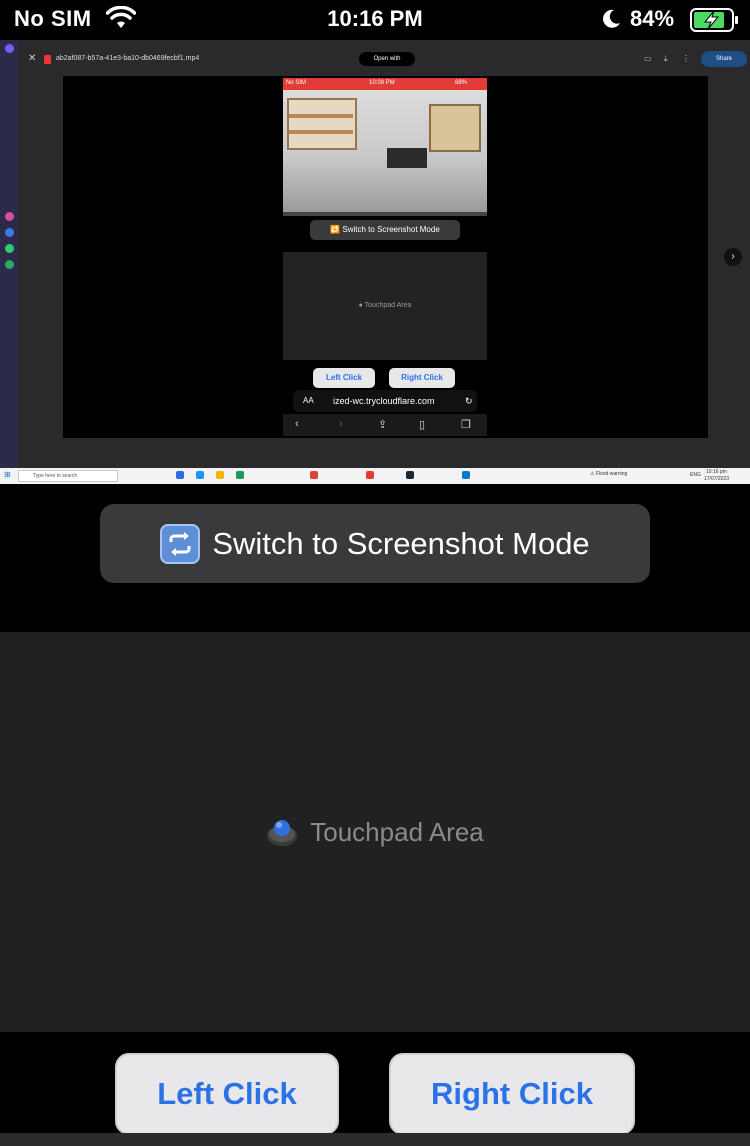 The image size is (750, 1146). I want to click on trackball-icon, so click(282, 833).